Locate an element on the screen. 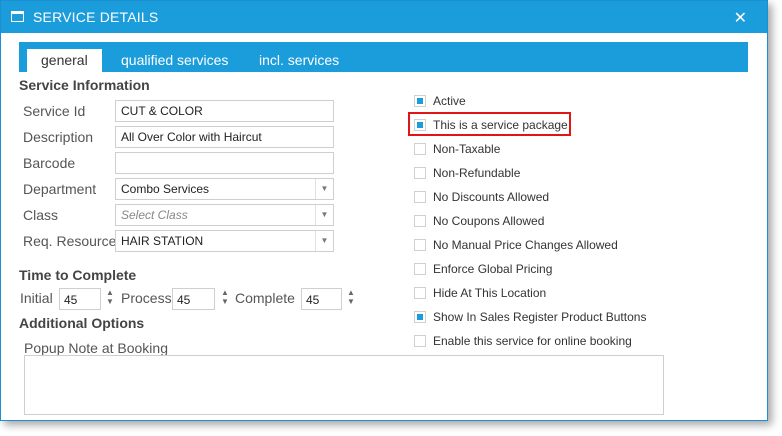  req-resource-value: HAIR STATION is located at coordinates (162, 241).